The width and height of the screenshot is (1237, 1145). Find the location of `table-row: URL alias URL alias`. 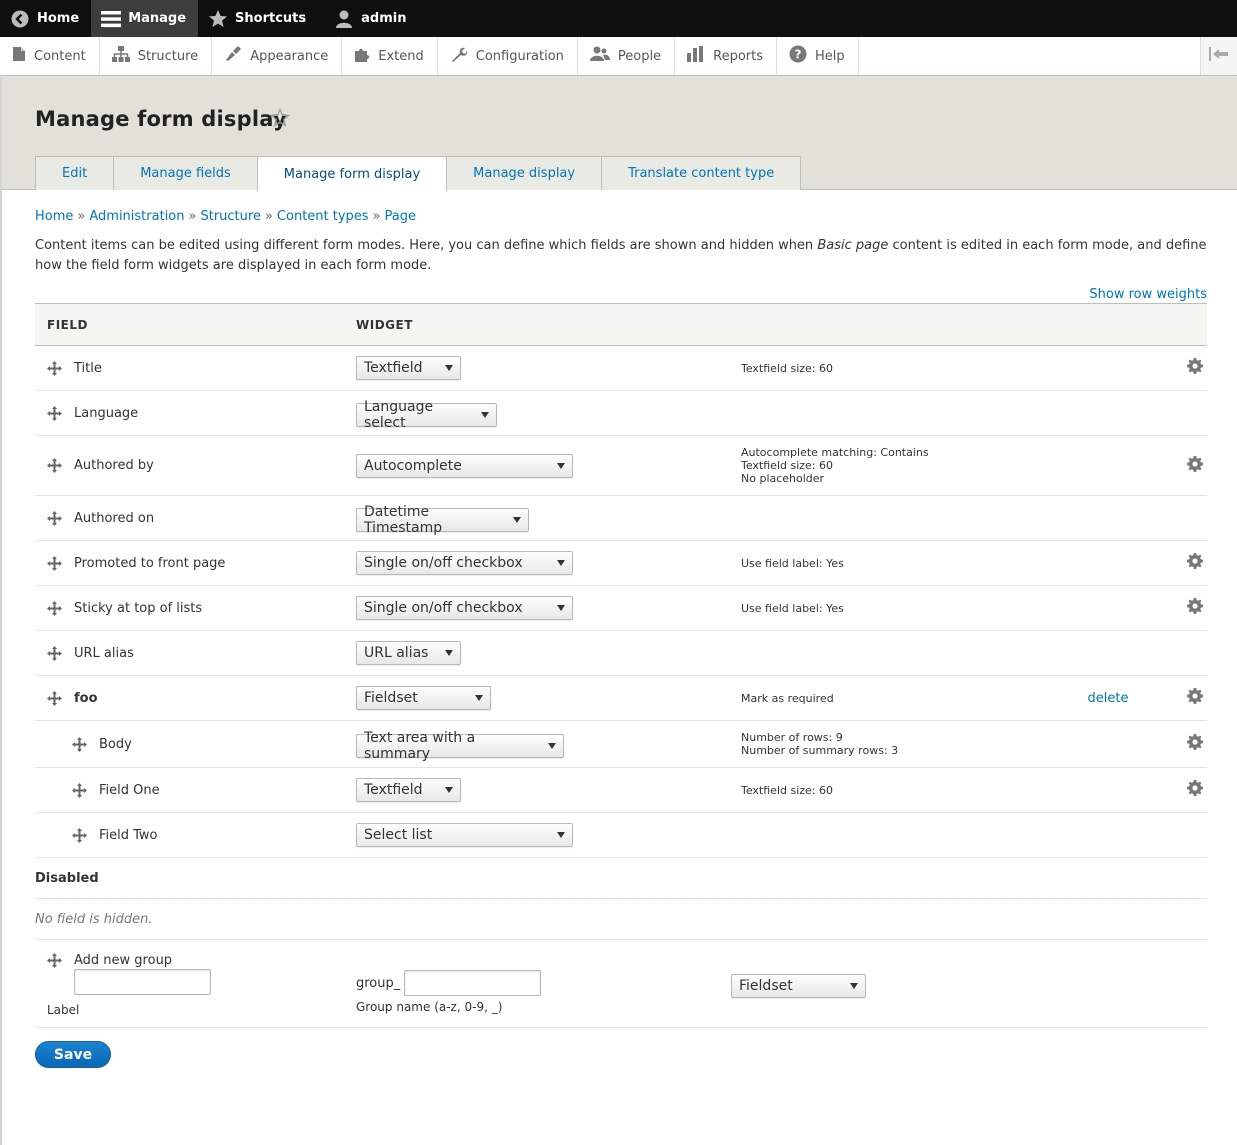

table-row: URL alias URL alias is located at coordinates (621, 653).